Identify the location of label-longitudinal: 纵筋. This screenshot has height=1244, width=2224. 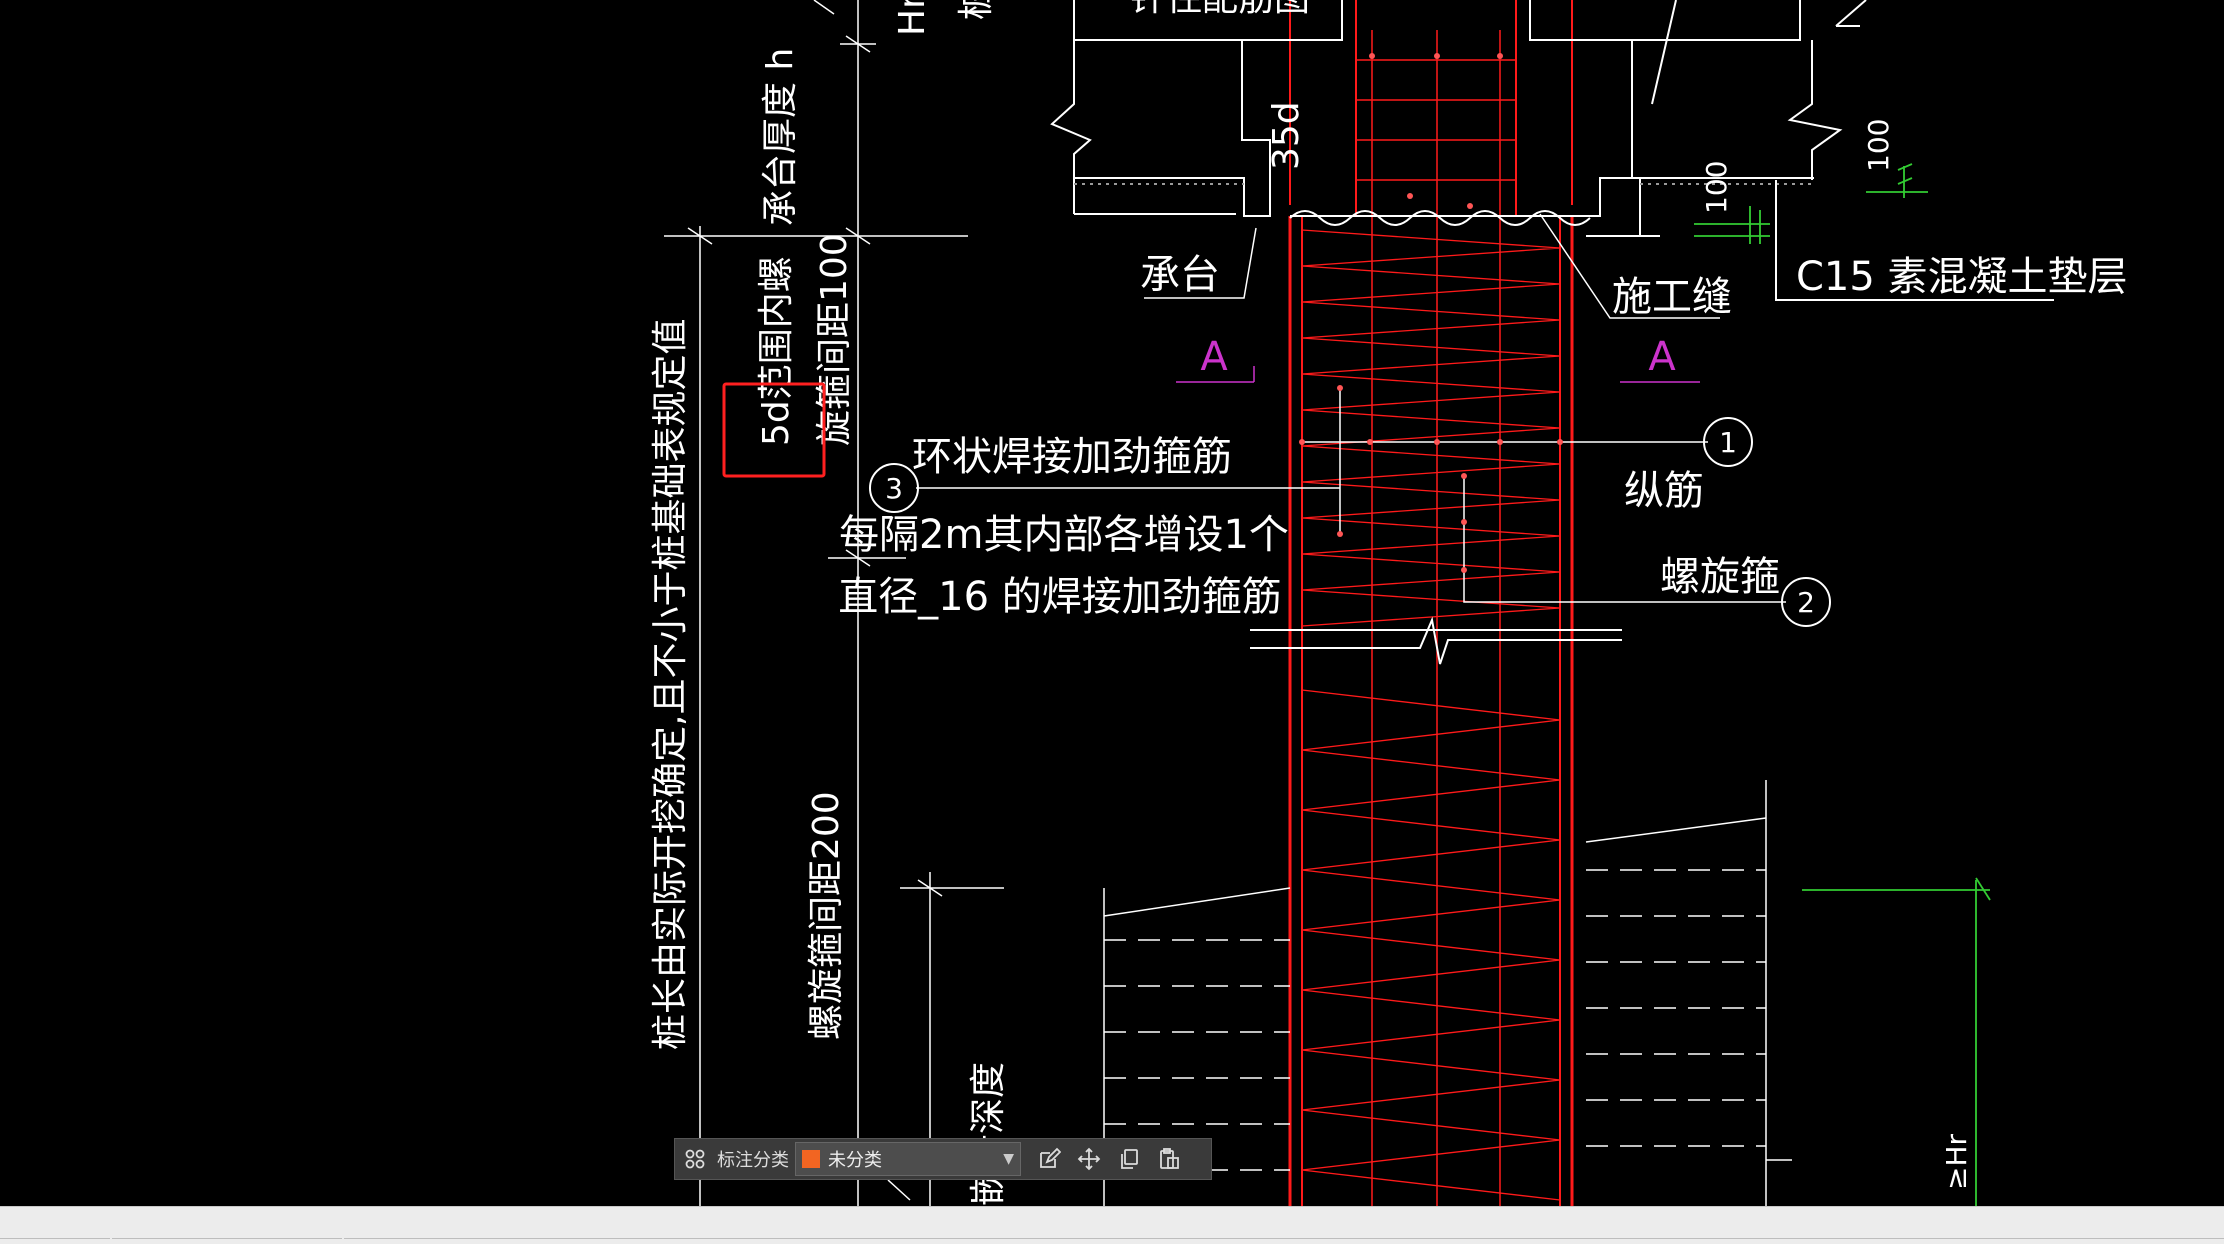
(1664, 491).